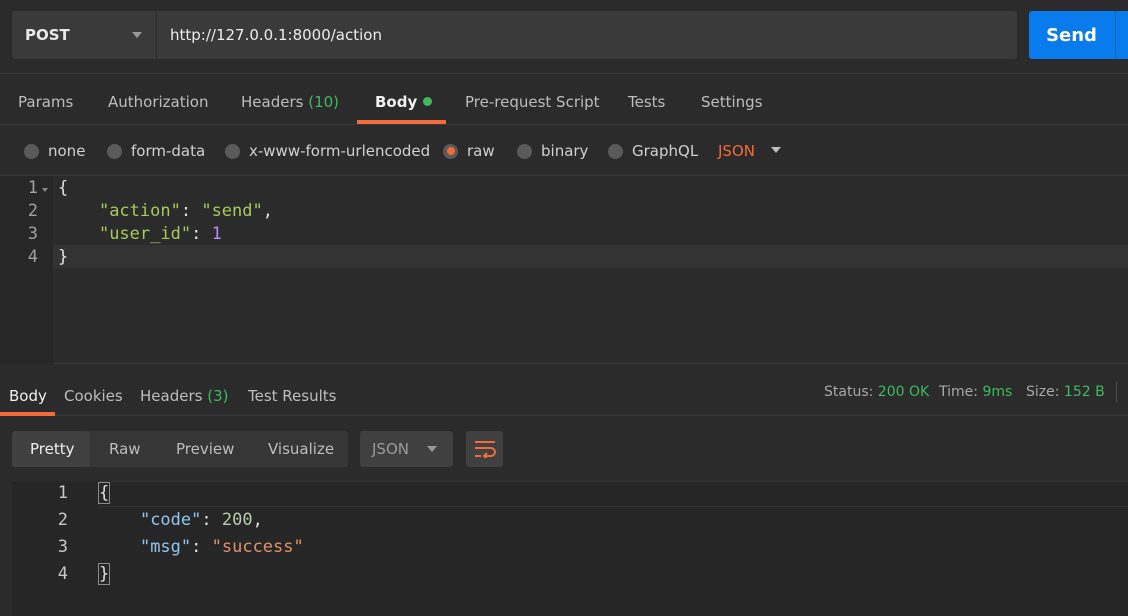 This screenshot has width=1128, height=616. I want to click on radio-label: x-www-form-urlencoded, so click(340, 151).